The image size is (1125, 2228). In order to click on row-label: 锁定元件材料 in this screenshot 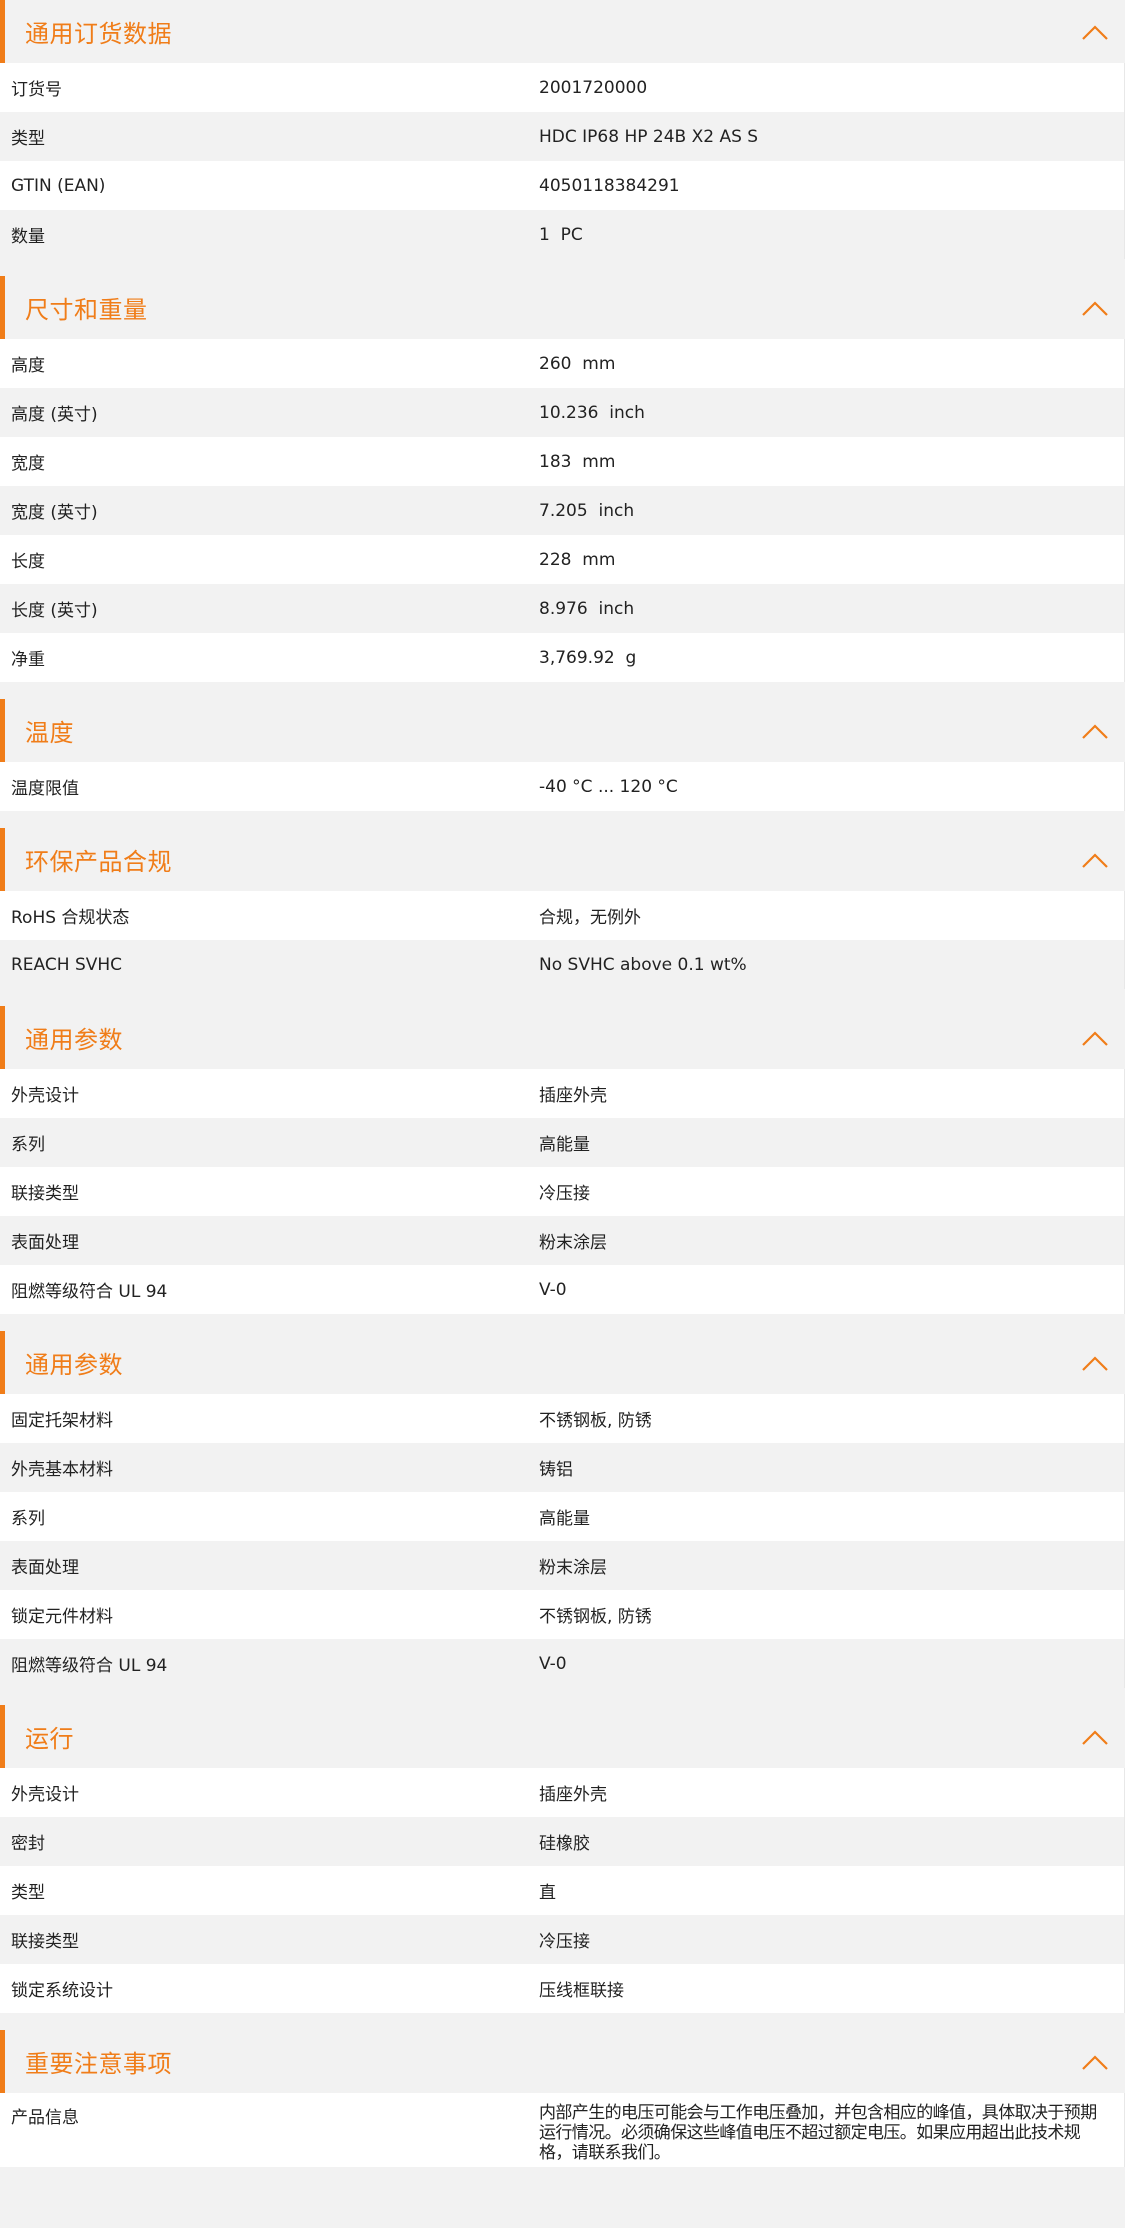, I will do `click(62, 1617)`.